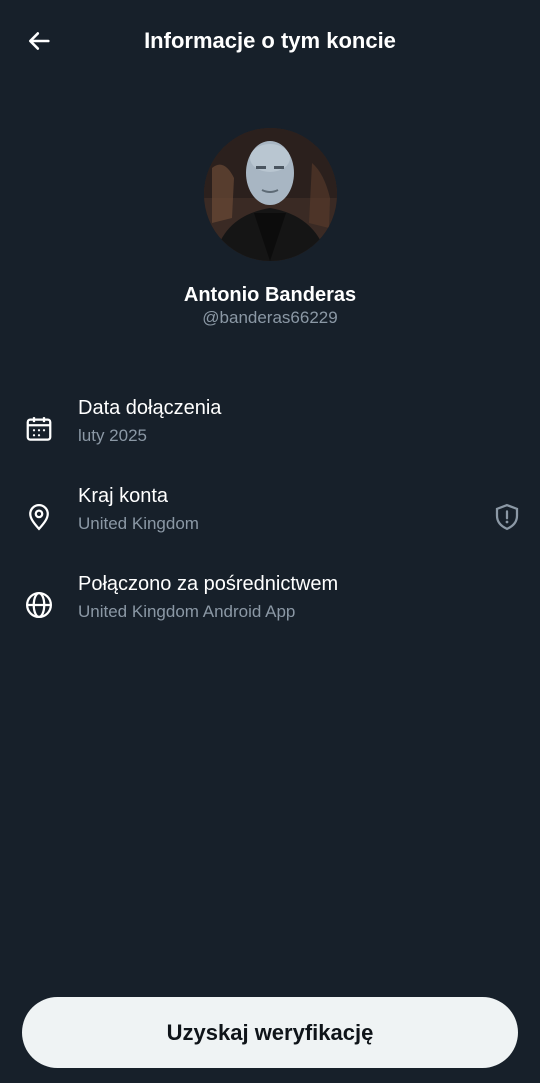  I want to click on detail-value: luty 2025, so click(112, 435).